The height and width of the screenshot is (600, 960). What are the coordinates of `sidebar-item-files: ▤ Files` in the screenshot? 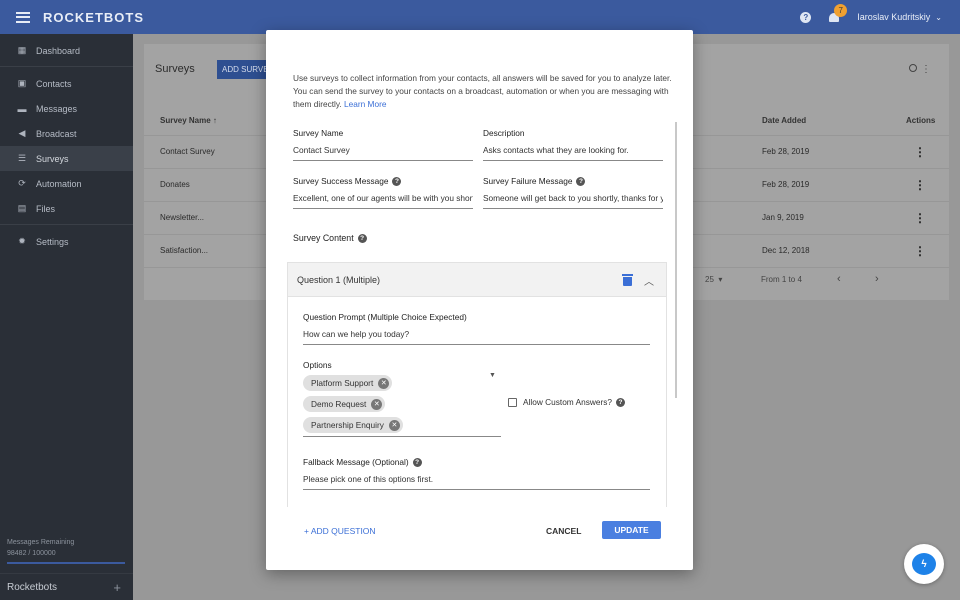 It's located at (66, 208).